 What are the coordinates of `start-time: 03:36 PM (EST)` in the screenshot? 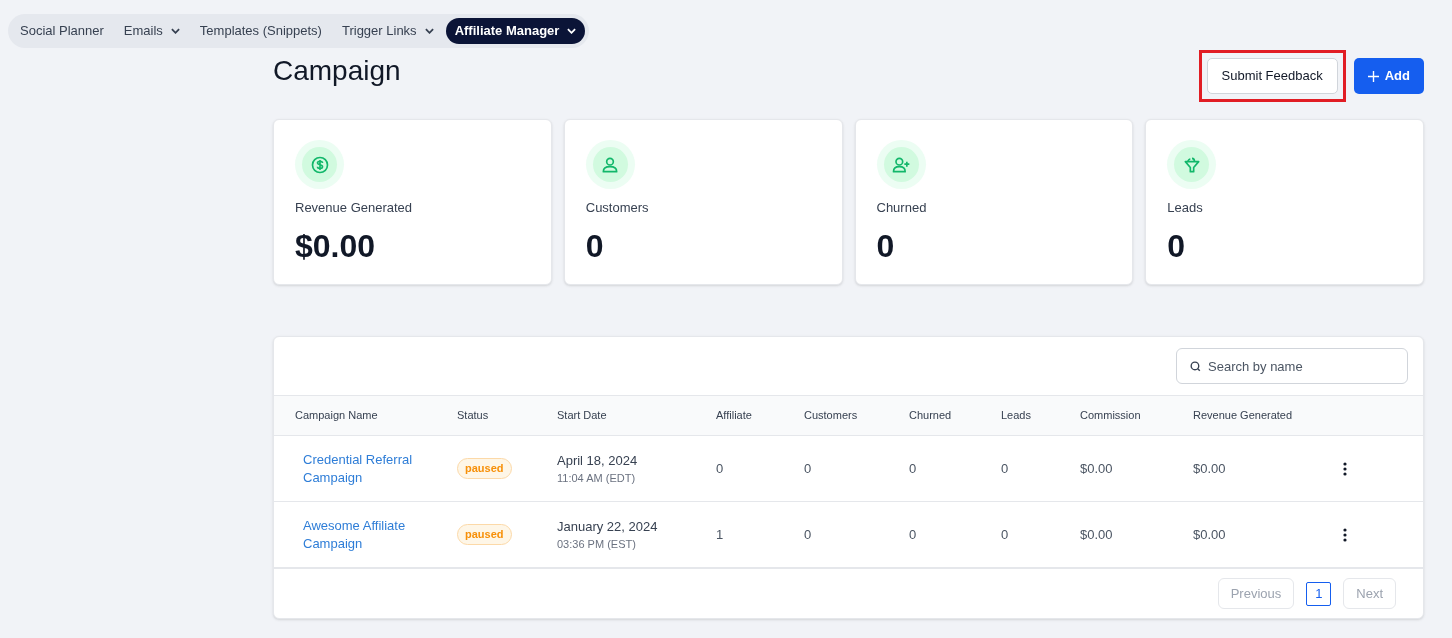 It's located at (597, 544).